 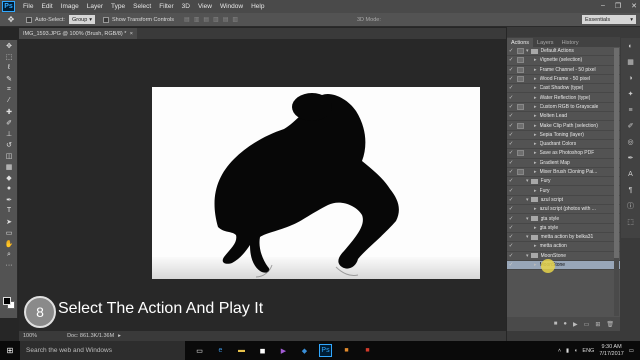 What do you see at coordinates (9, 177) in the screenshot?
I see `blur-tool-icon: ◆` at bounding box center [9, 177].